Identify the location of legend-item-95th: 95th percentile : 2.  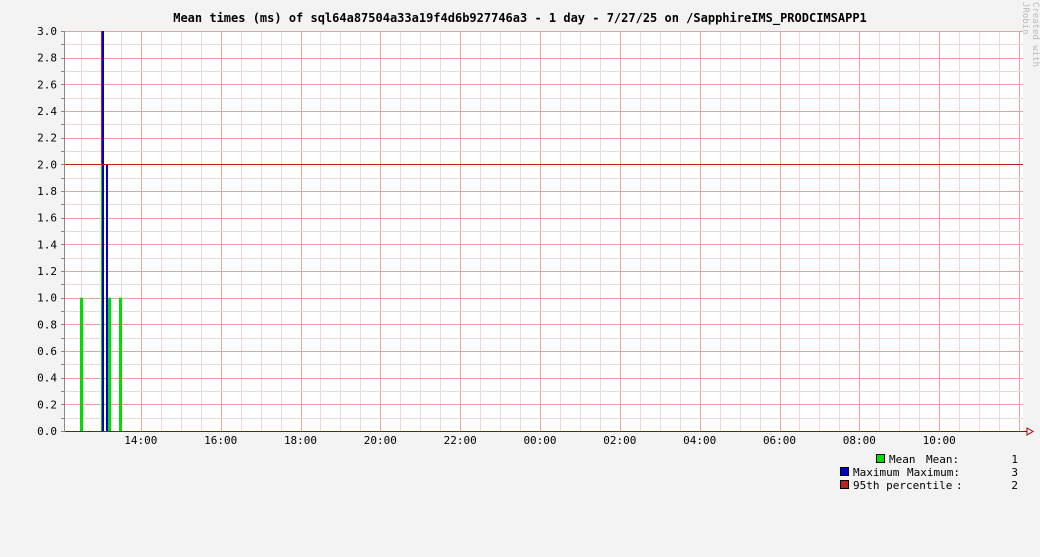
(929, 485).